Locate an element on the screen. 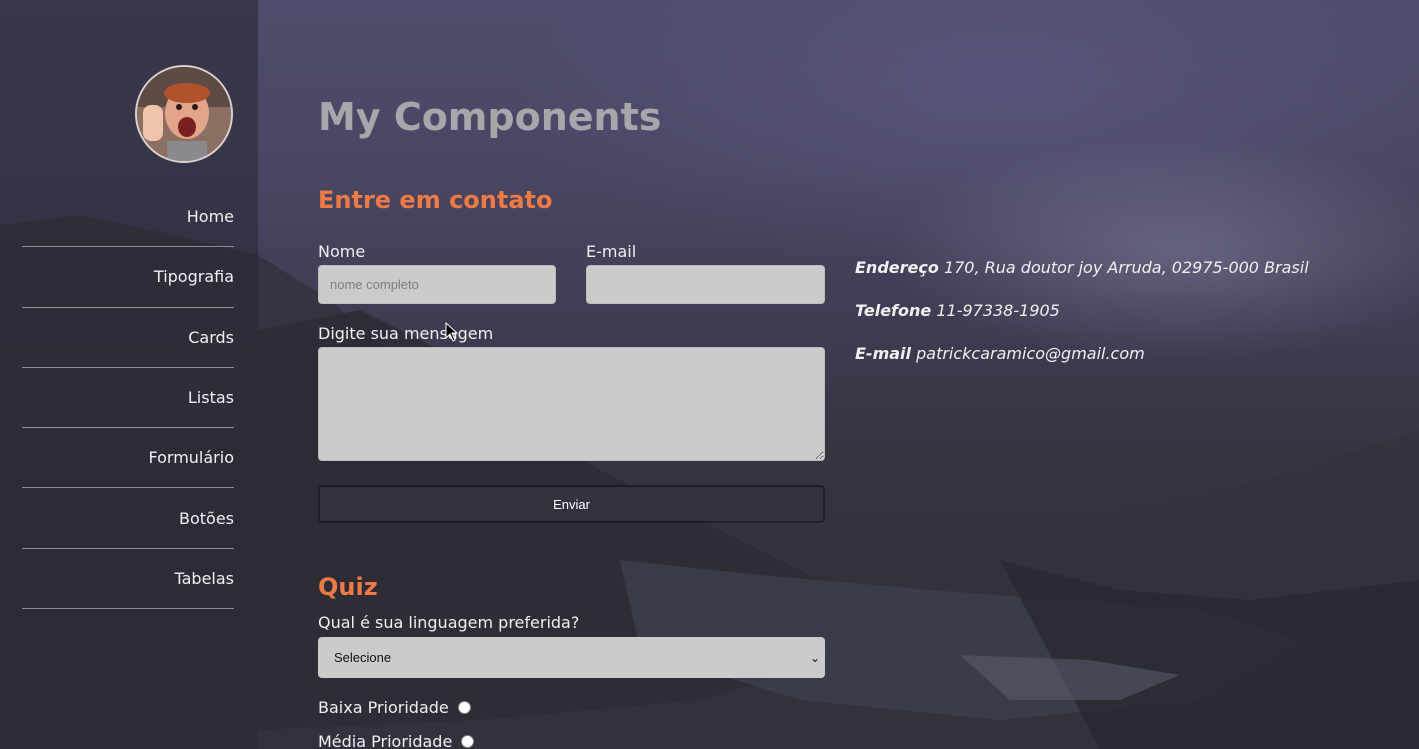 This screenshot has width=1419, height=749. email-info-label: E-mail is located at coordinates (883, 353).